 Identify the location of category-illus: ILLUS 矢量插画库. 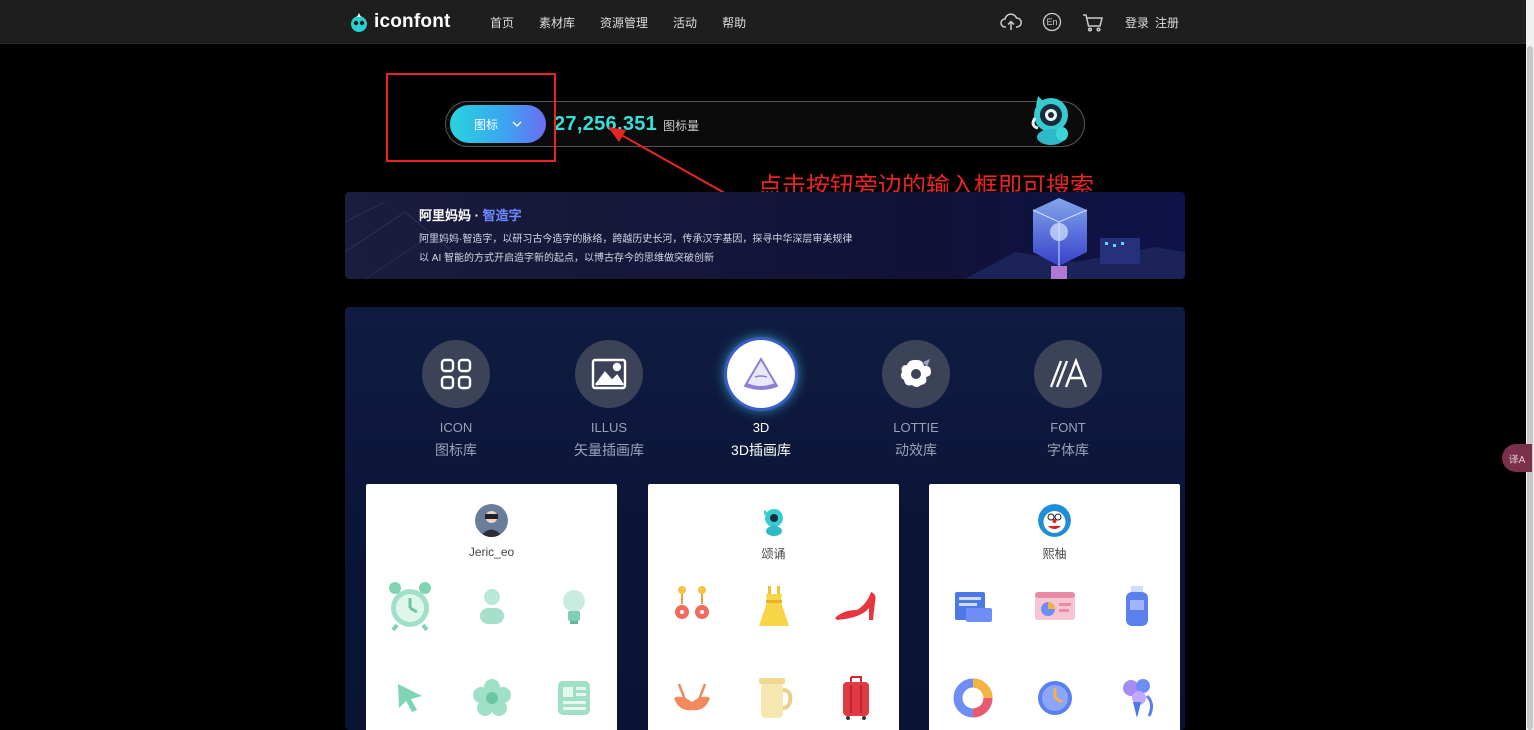
(609, 400).